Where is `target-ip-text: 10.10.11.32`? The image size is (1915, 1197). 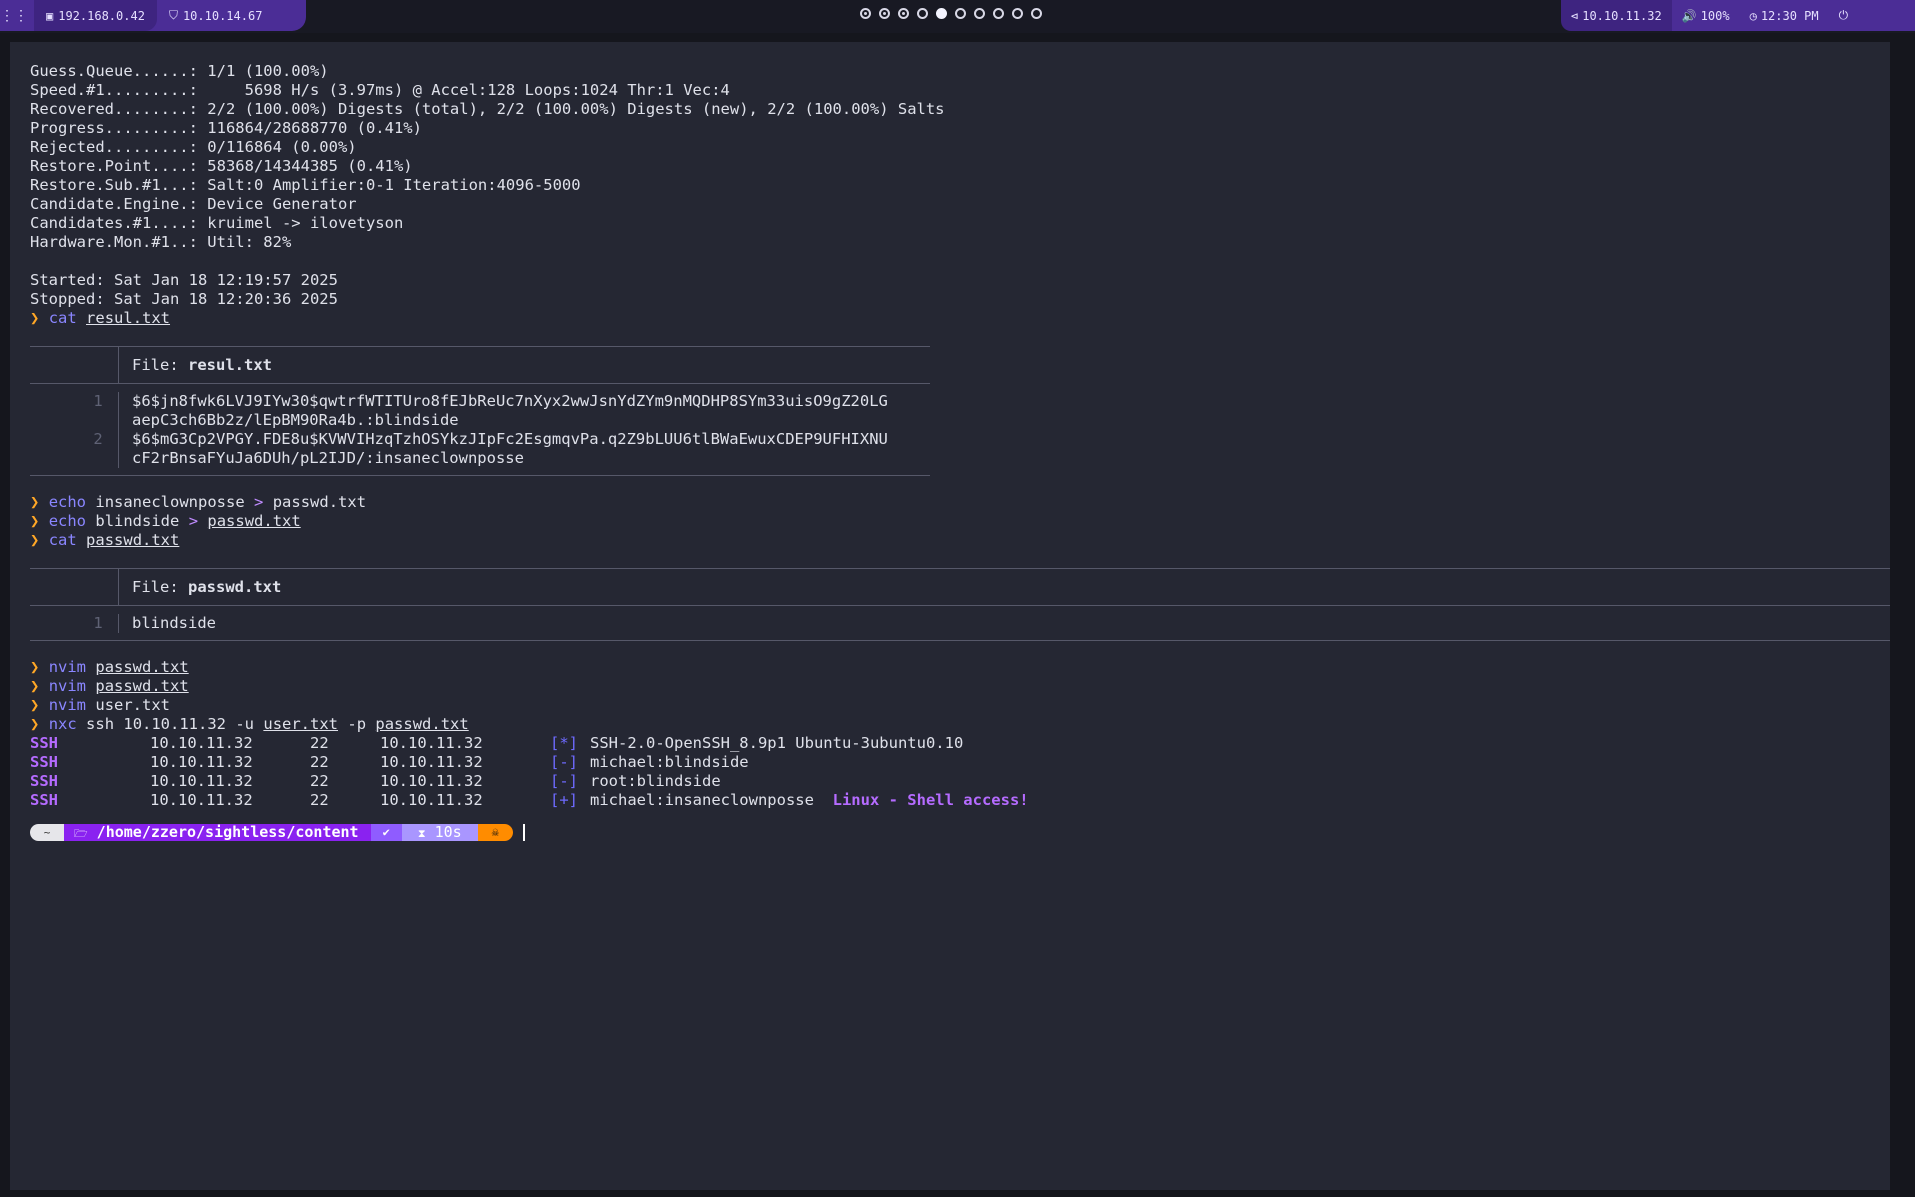
target-ip-text: 10.10.11.32 is located at coordinates (1622, 15).